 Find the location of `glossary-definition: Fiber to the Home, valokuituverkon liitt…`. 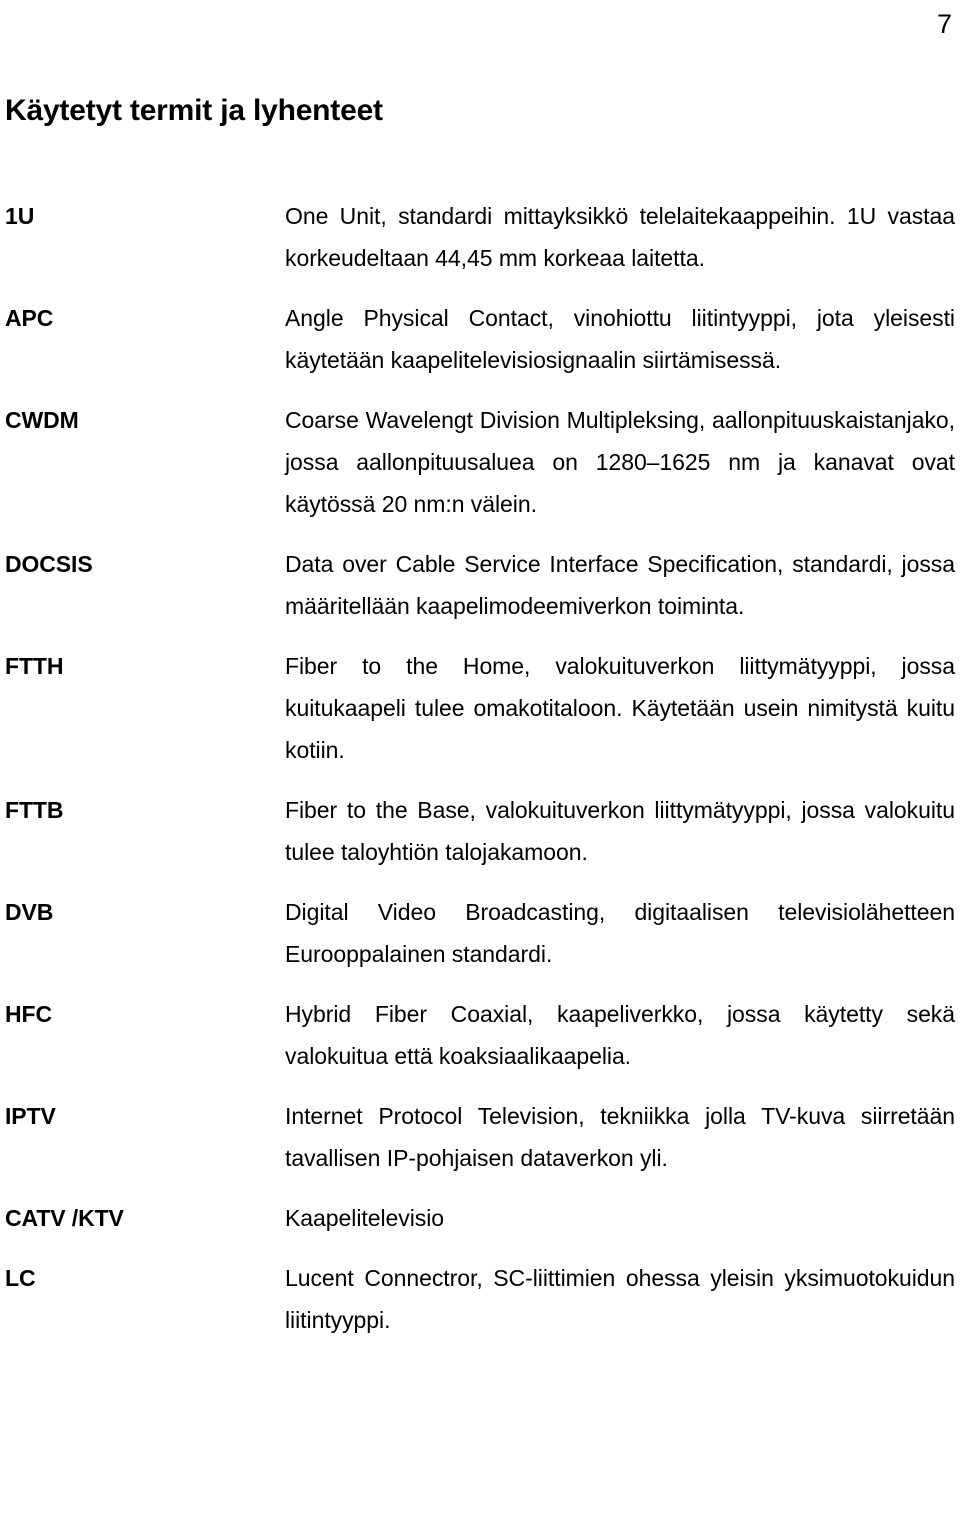

glossary-definition: Fiber to the Home, valokuituverkon liitt… is located at coordinates (620, 708).